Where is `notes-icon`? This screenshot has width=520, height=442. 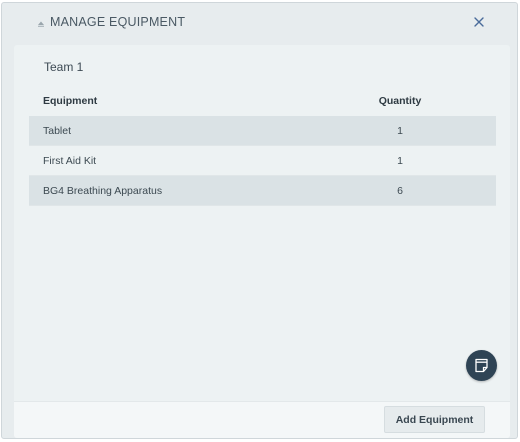
notes-icon is located at coordinates (481, 365).